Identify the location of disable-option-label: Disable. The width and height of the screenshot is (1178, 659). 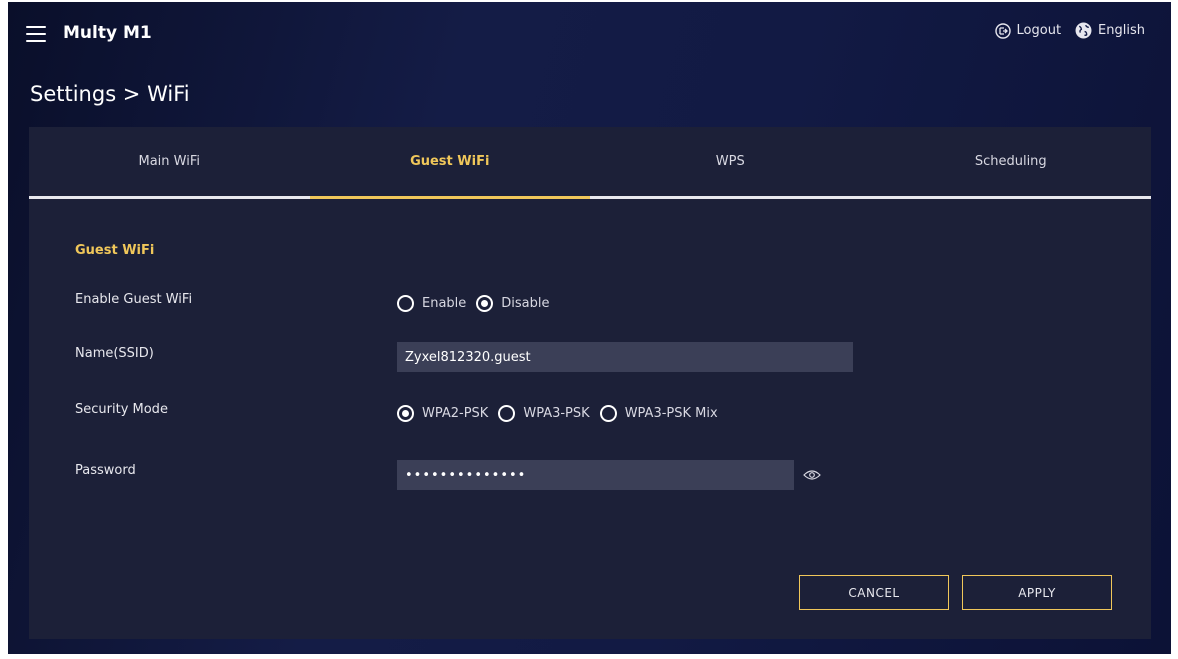
(525, 303).